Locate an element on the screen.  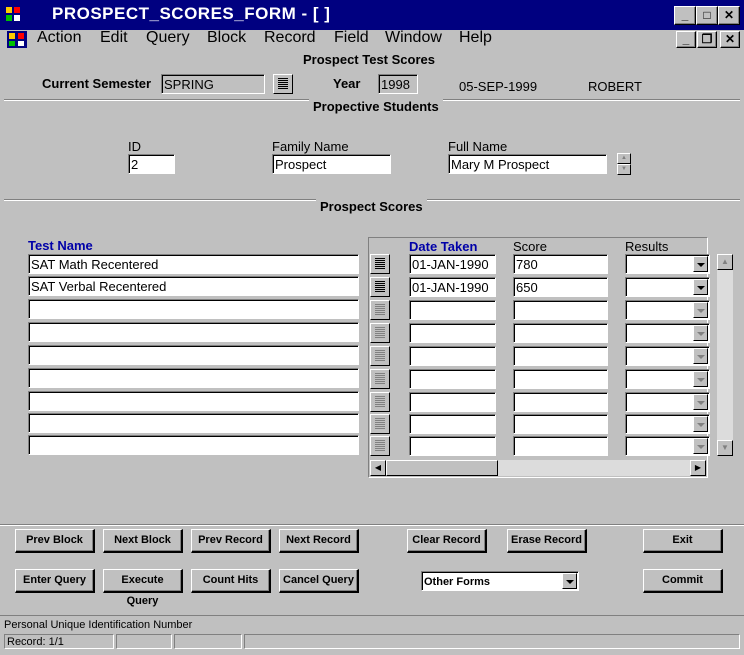
year-field: 1998 is located at coordinates (398, 84).